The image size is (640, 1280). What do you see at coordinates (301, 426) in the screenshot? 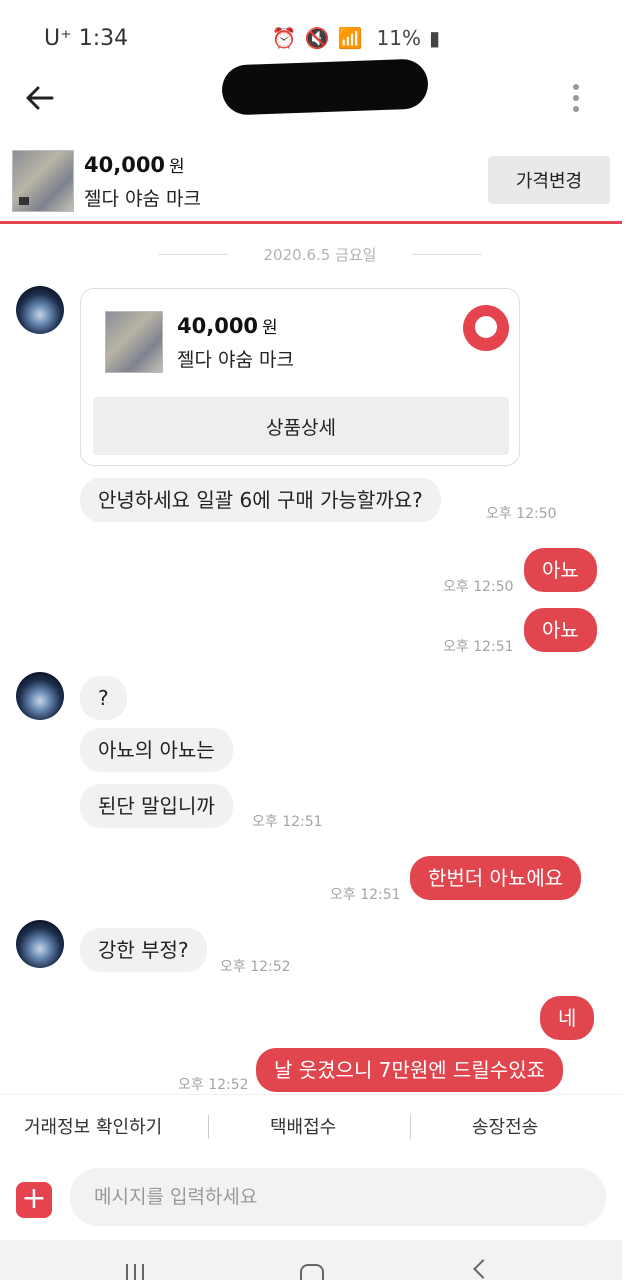
I see `product-detail-button: 상품상세` at bounding box center [301, 426].